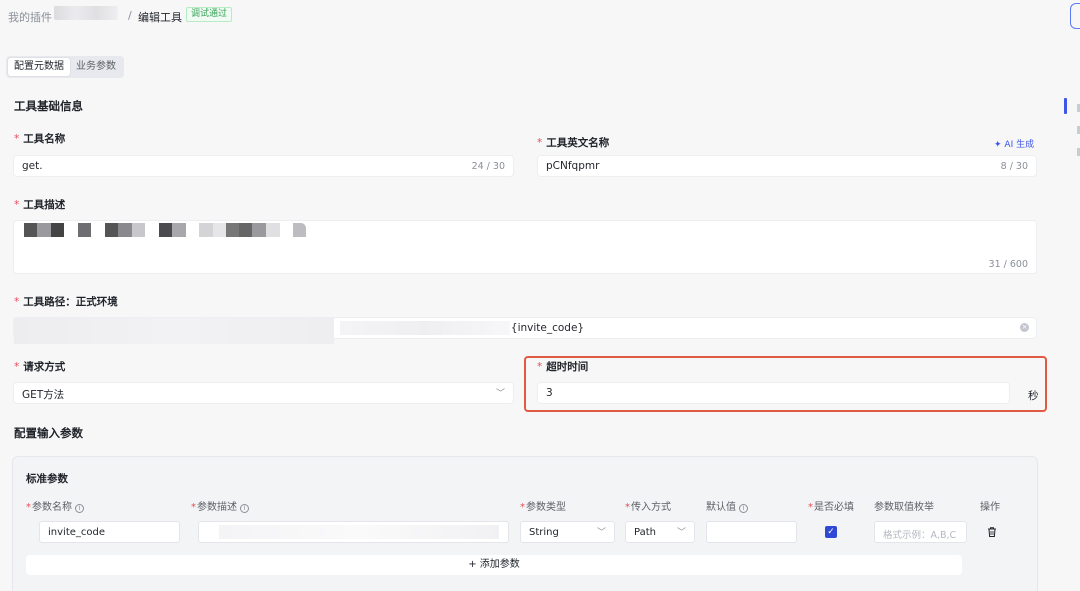 The height and width of the screenshot is (591, 1080). What do you see at coordinates (787, 166) in the screenshot?
I see `tool-english-name-input: pCNfqpmr 8 / 30` at bounding box center [787, 166].